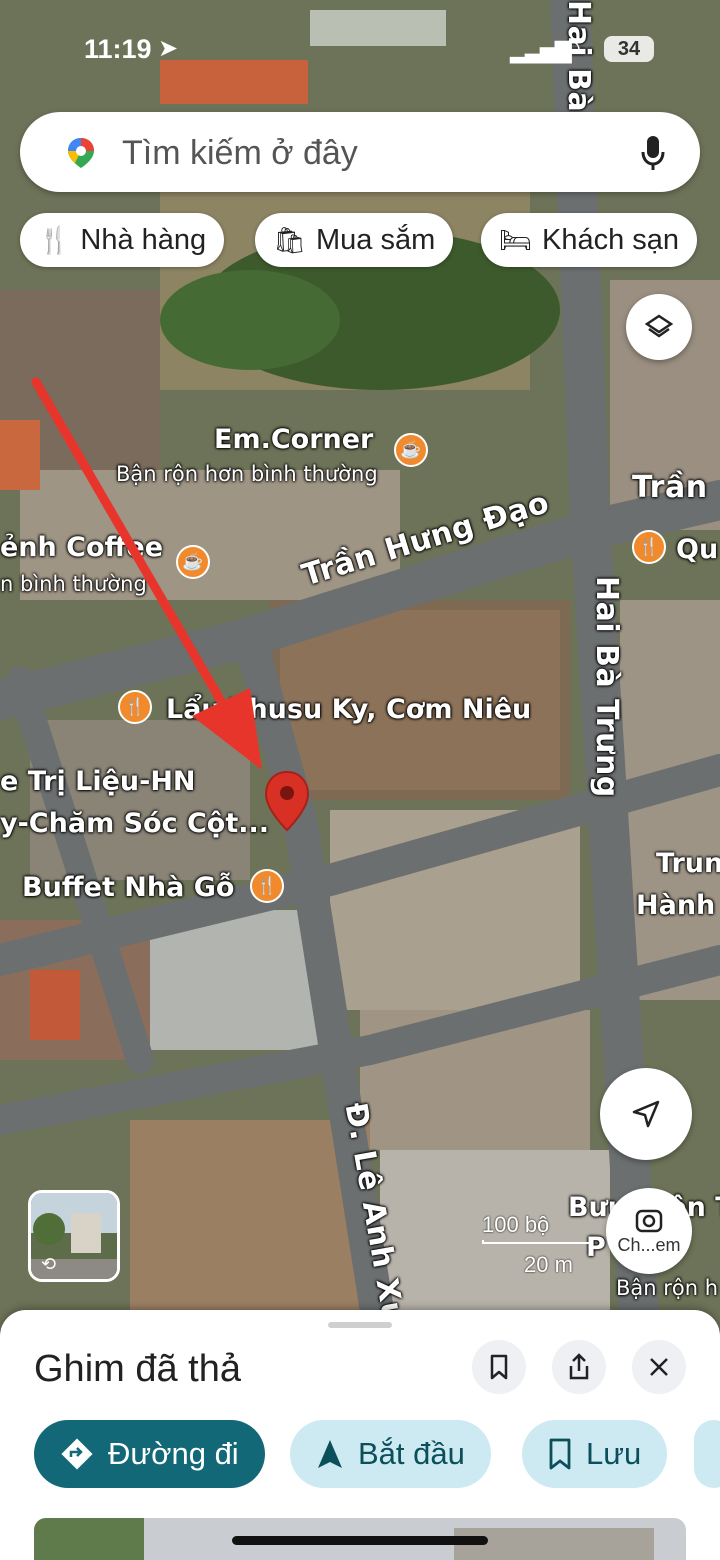 Image resolution: width=720 pixels, height=1560 pixels. Describe the element at coordinates (77, 1454) in the screenshot. I see `directions-icon` at that location.